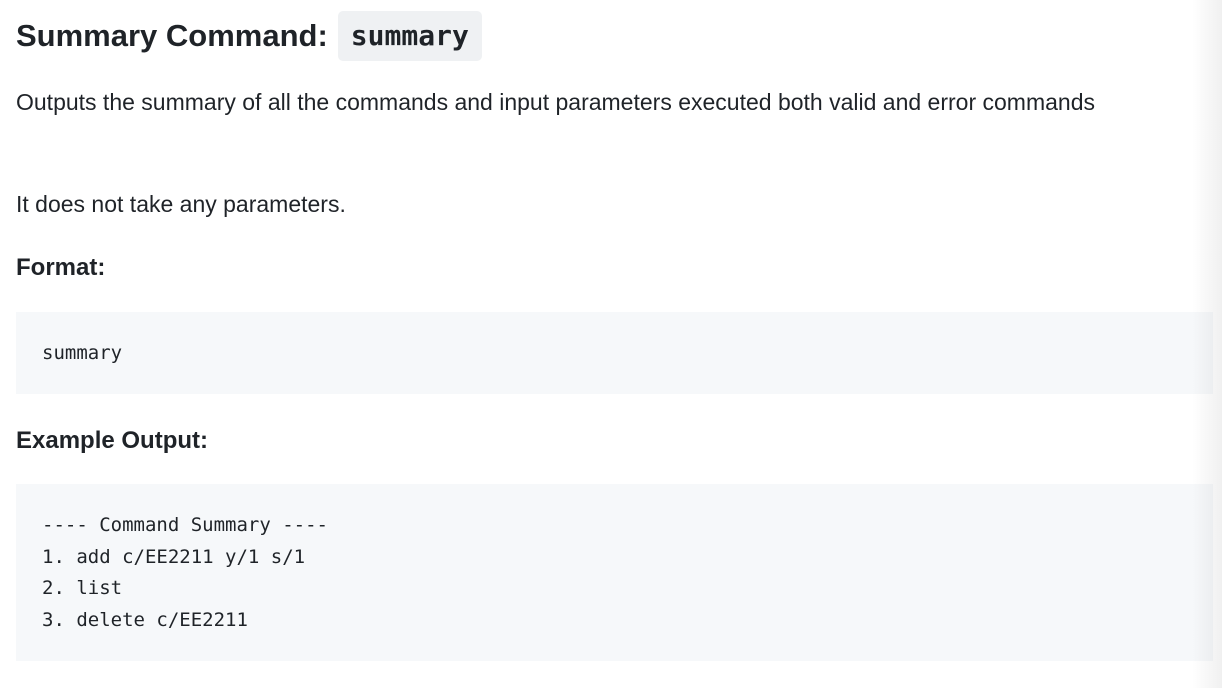 The width and height of the screenshot is (1222, 688). What do you see at coordinates (409, 36) in the screenshot?
I see `heading-inline-code: summary` at bounding box center [409, 36].